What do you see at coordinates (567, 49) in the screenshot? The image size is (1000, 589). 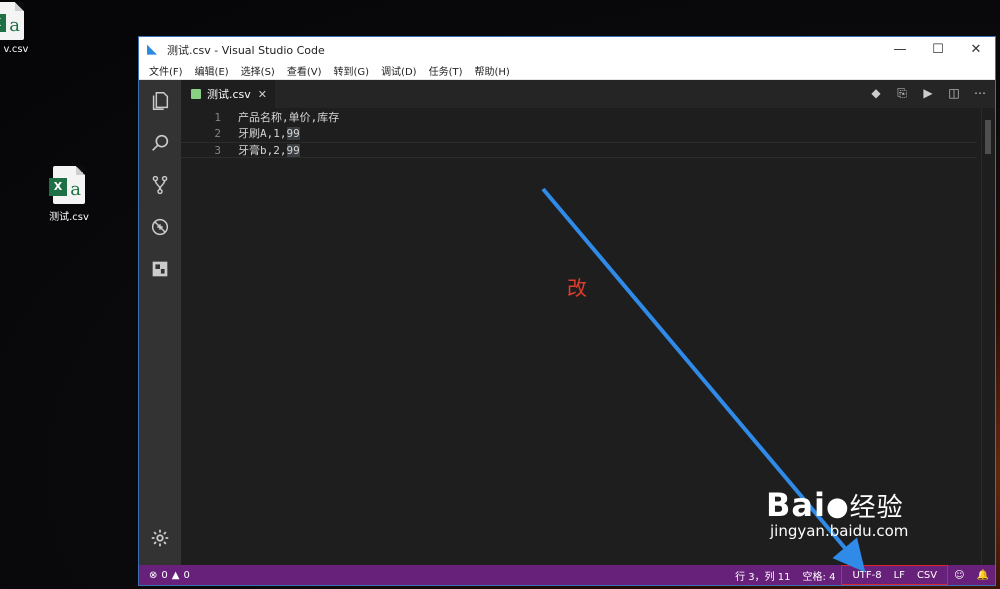 I see `title-bar: ◣ 测试.csv - Visual Studio Code — ☐ ✕` at bounding box center [567, 49].